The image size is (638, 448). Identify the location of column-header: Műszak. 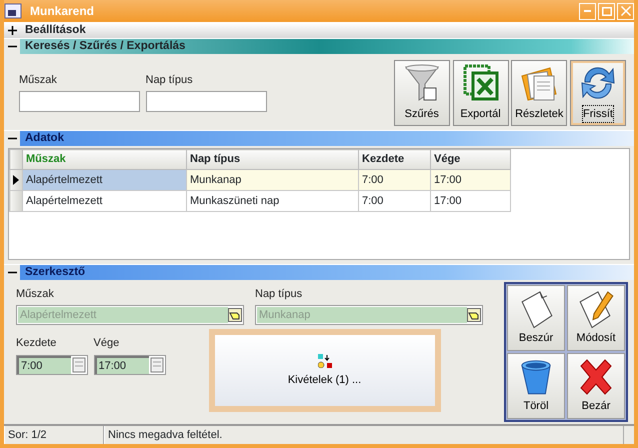
(104, 160).